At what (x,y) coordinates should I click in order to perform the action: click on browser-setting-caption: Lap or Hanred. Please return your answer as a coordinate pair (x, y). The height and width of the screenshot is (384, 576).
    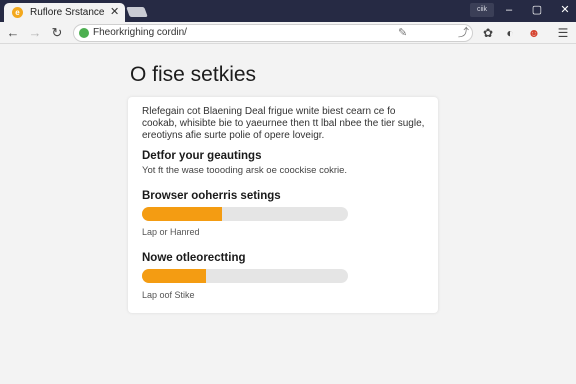
    Looking at the image, I should click on (171, 232).